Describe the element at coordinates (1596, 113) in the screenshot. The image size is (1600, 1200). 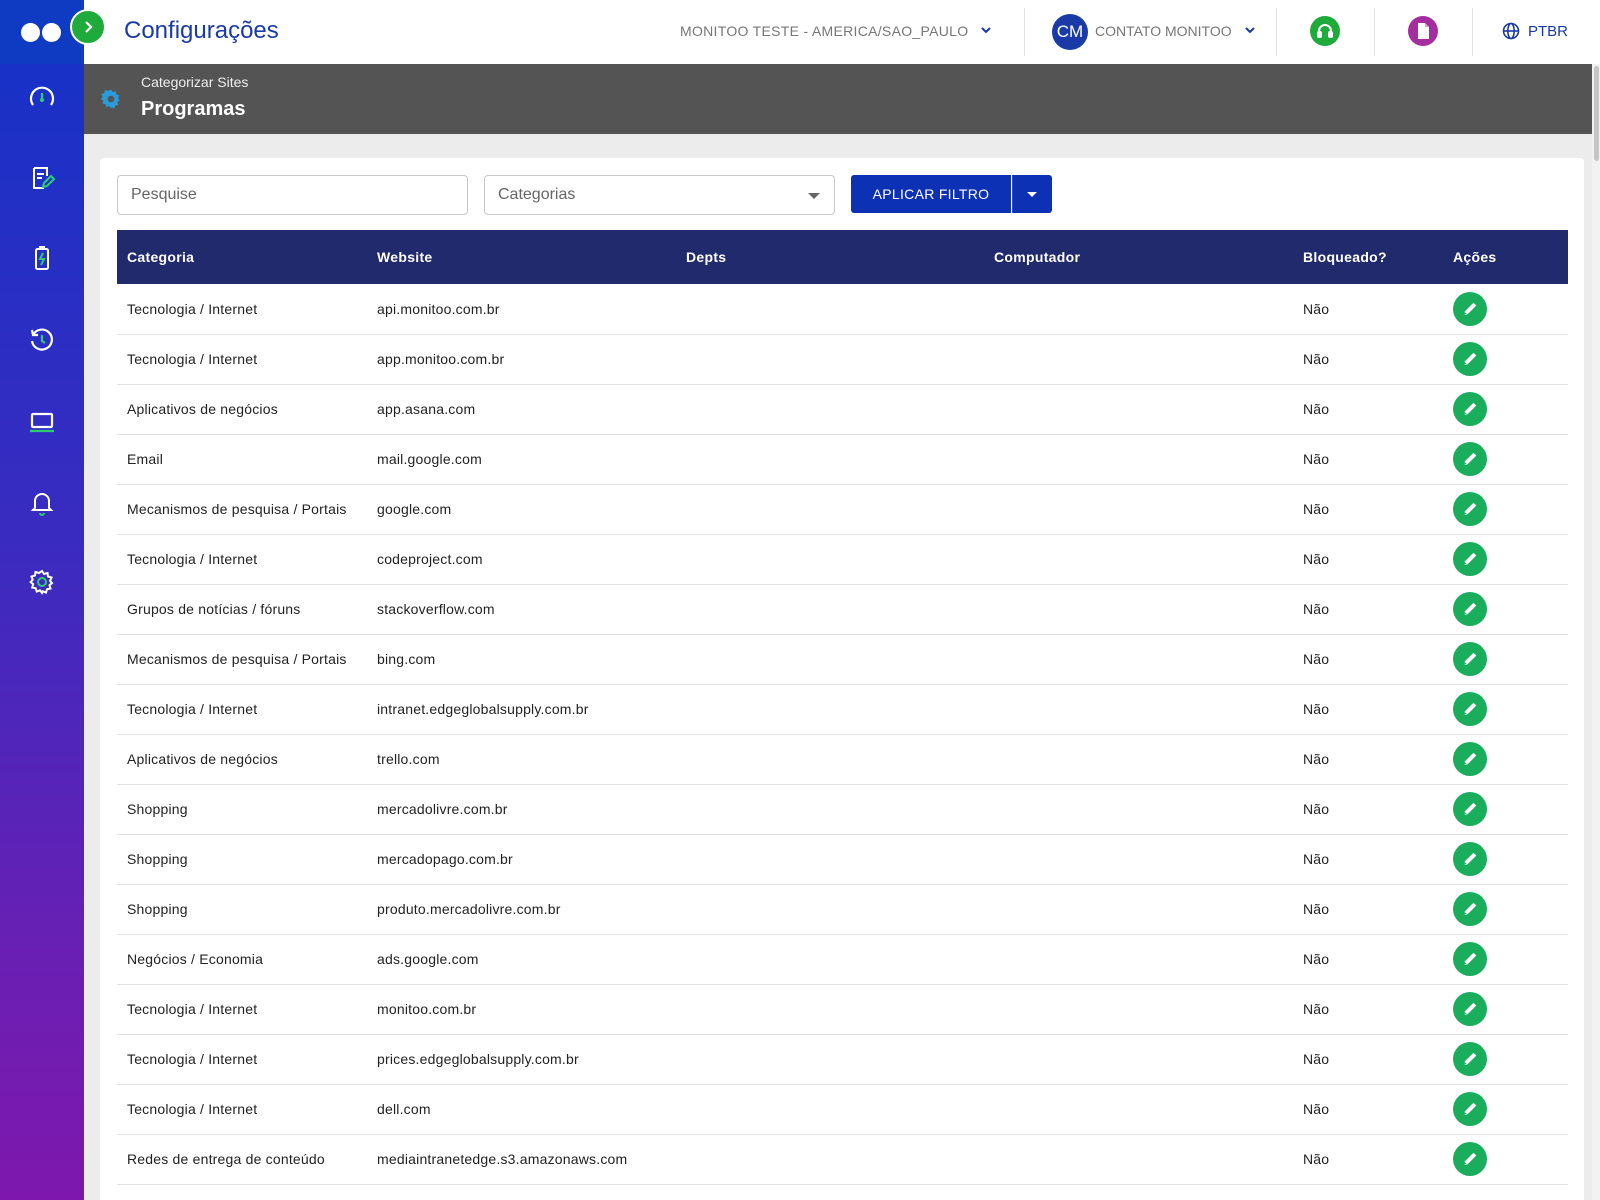
I see `scrollbar-thumb` at that location.